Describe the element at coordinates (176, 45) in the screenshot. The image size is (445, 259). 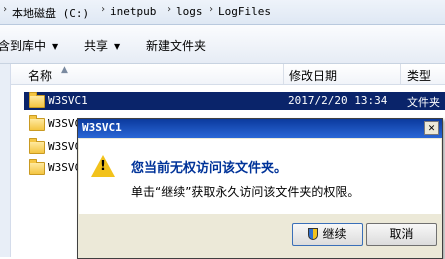
I see `new-folder-button: 新建文件夹` at that location.